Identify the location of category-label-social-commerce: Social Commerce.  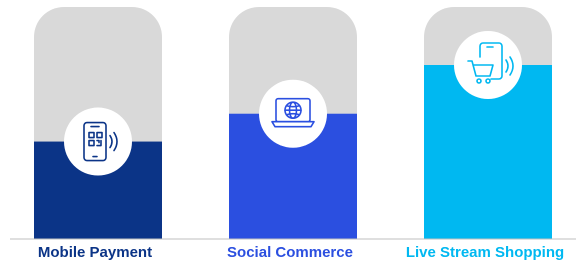
(290, 252).